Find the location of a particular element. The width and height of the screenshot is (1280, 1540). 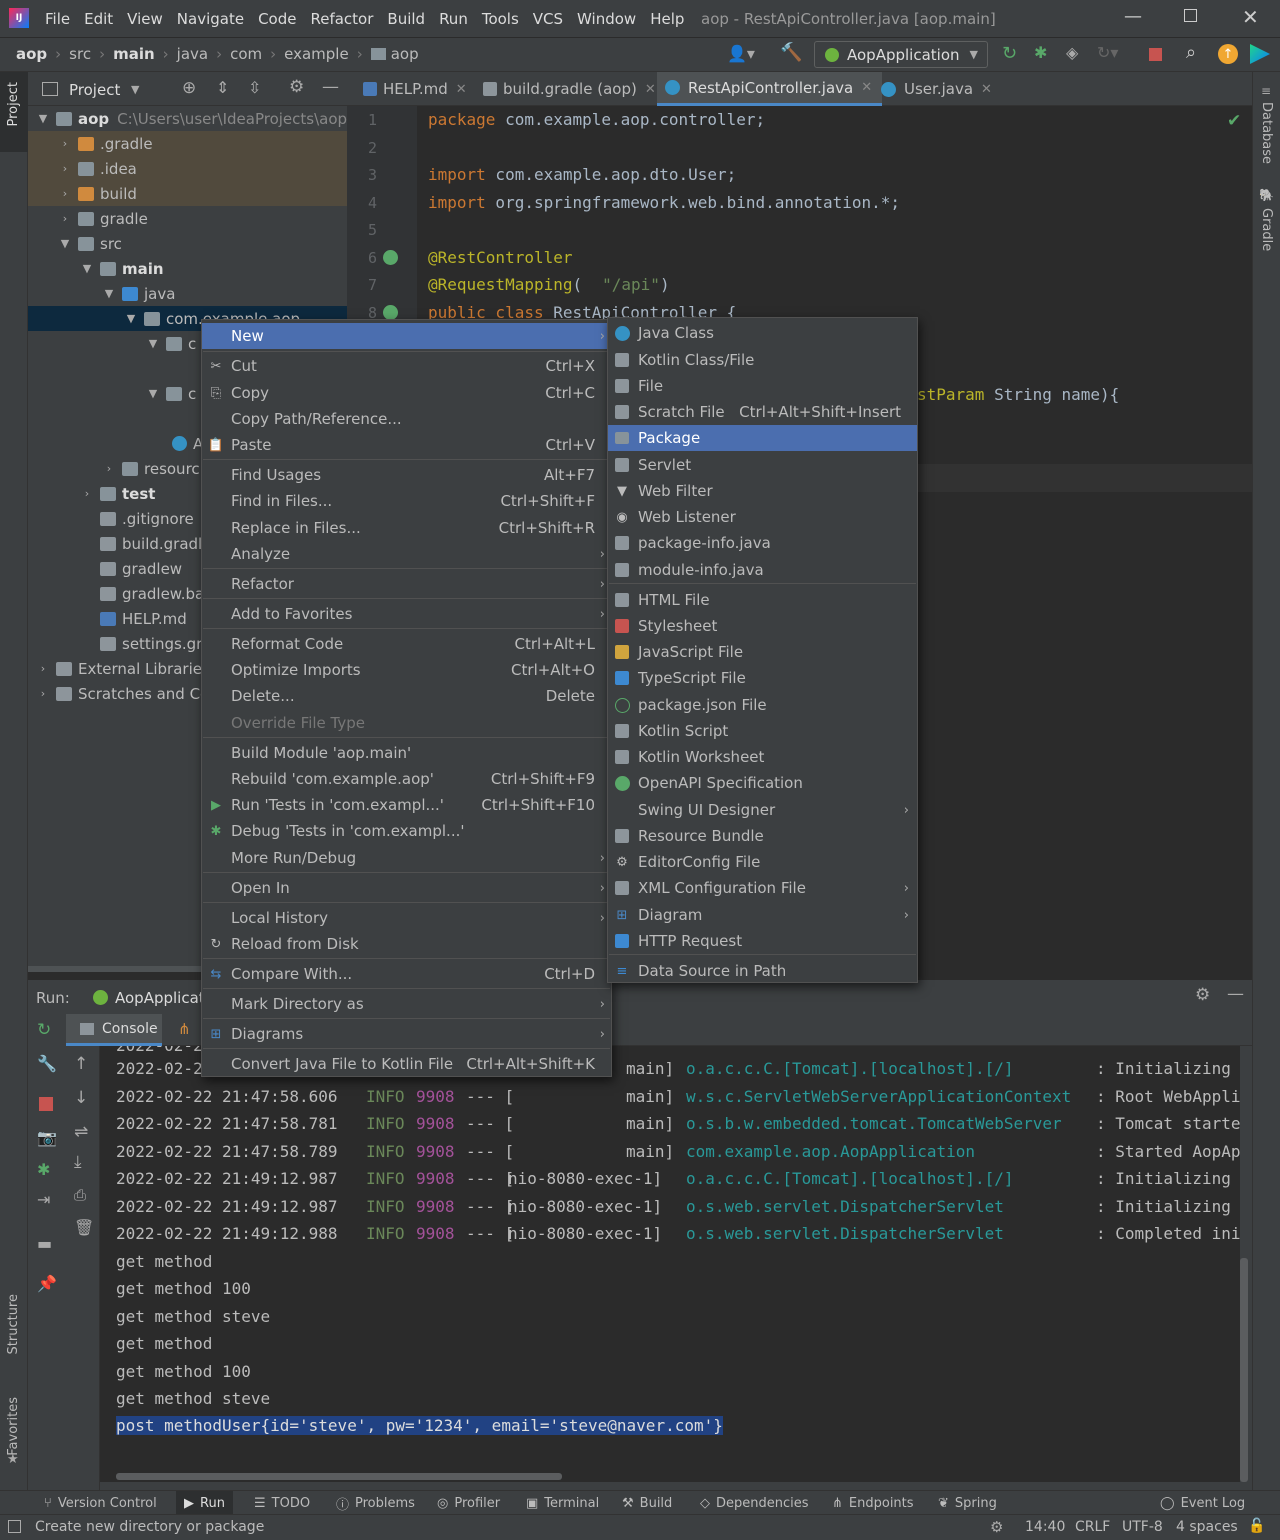

tree-item-help-md: HELP.md is located at coordinates (134, 618).